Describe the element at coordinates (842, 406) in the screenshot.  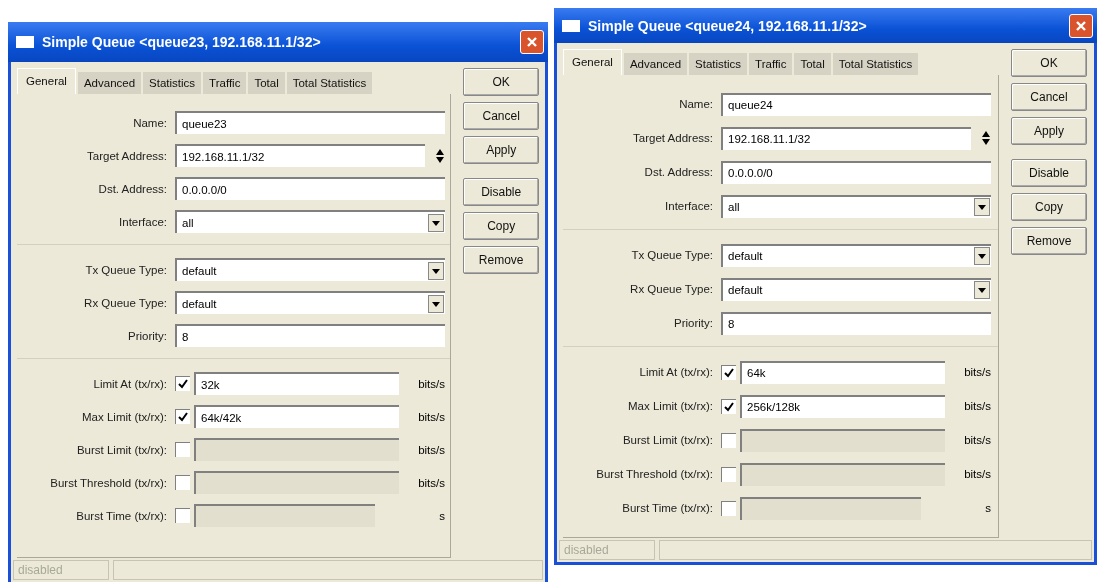
I see `input-field: 256k/128k` at that location.